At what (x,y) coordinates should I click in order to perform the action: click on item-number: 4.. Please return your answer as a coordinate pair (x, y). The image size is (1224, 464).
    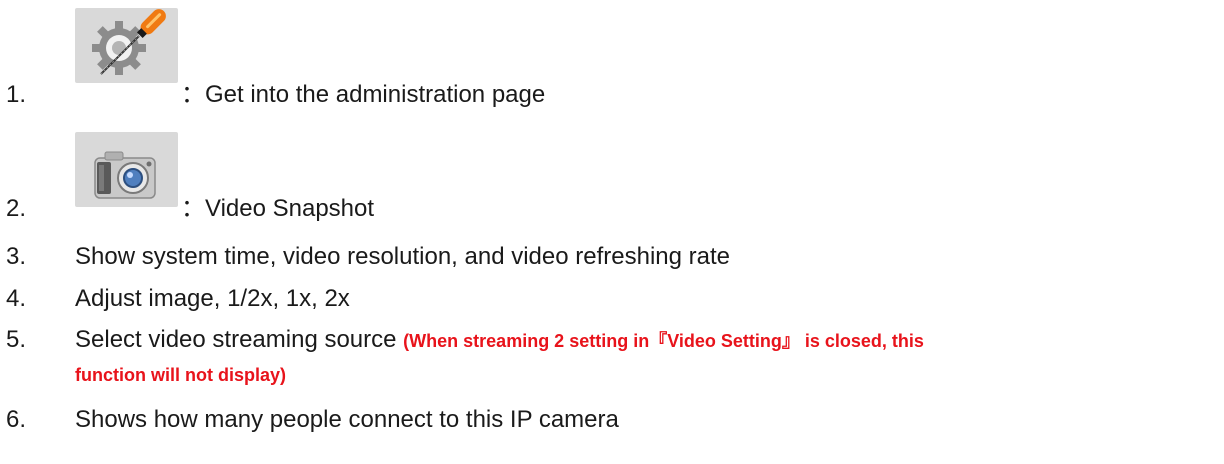
    Looking at the image, I should click on (16, 298).